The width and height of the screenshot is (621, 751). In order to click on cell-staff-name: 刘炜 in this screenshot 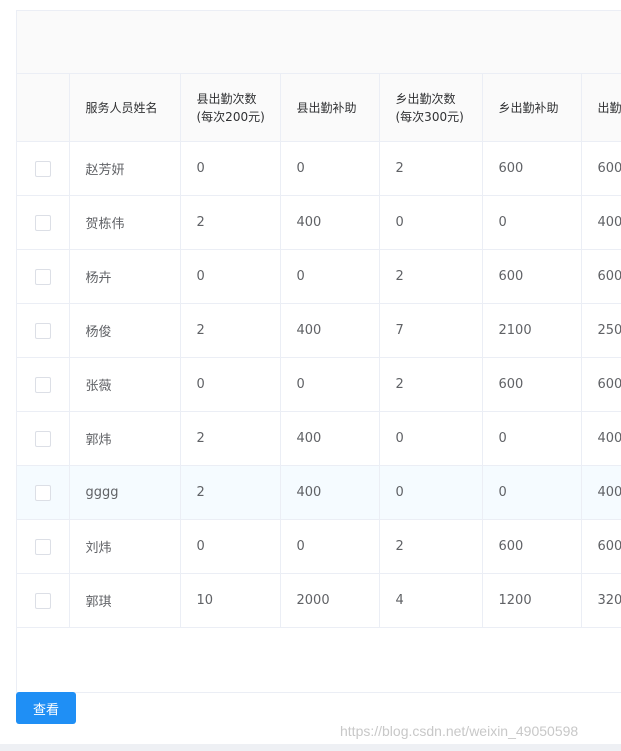, I will do `click(125, 546)`.